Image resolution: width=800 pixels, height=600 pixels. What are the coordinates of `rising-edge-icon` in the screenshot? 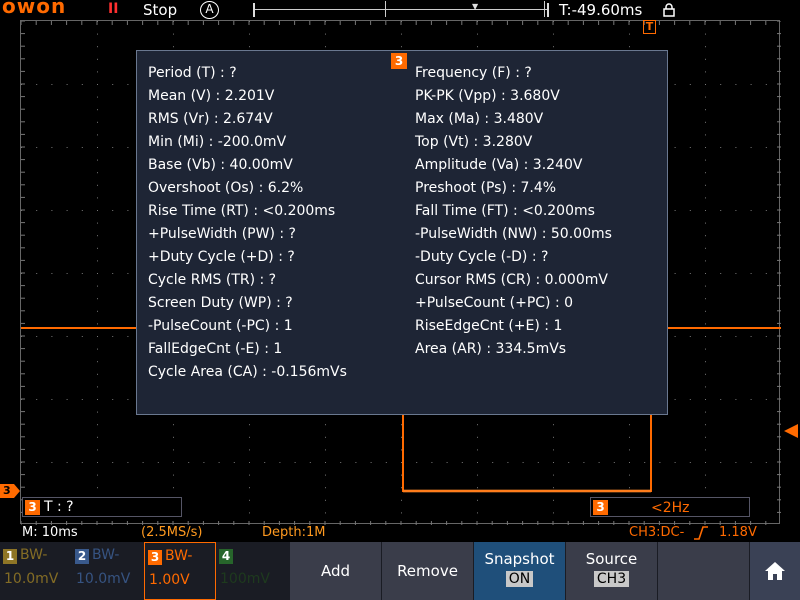 It's located at (701, 533).